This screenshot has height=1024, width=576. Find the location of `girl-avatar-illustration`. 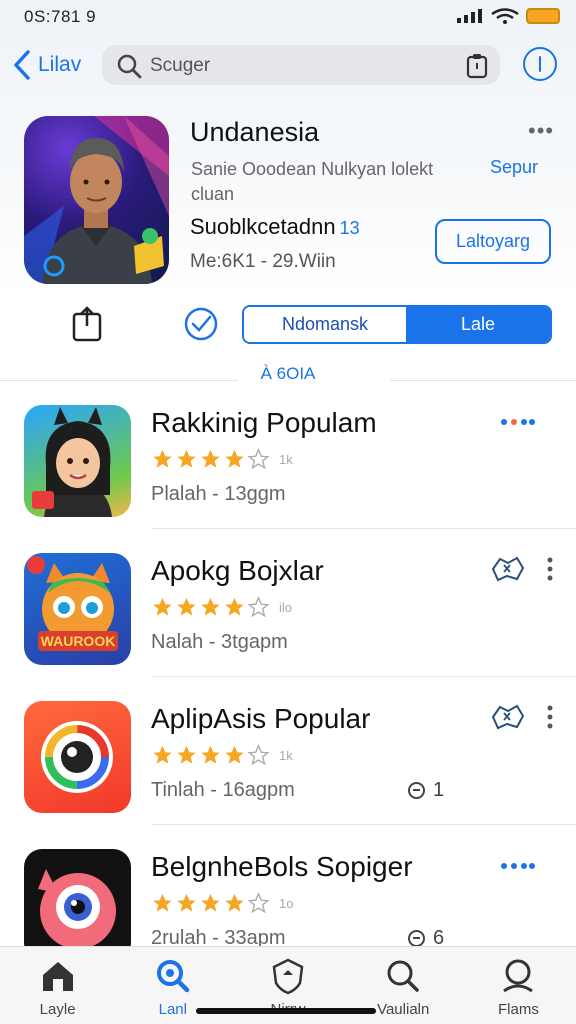

girl-avatar-illustration is located at coordinates (72, 462).